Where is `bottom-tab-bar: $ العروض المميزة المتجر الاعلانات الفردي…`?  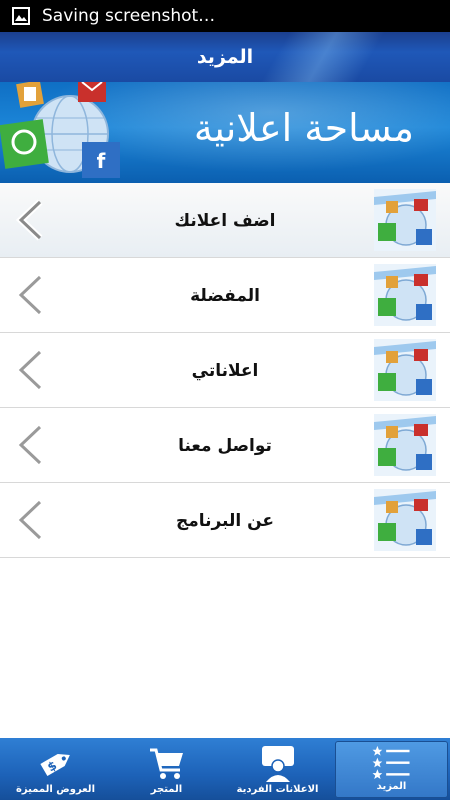
bottom-tab-bar: $ العروض المميزة المتجر الاعلانات الفردي… is located at coordinates (225, 769).